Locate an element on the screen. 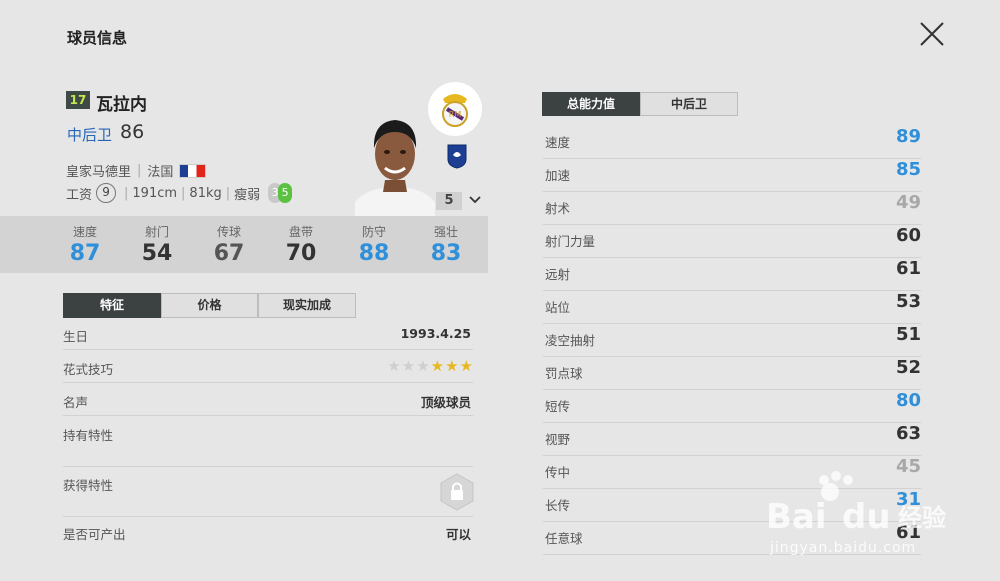 This screenshot has height=581, width=1000. info-row-traits: 持有特性 is located at coordinates (268, 446).